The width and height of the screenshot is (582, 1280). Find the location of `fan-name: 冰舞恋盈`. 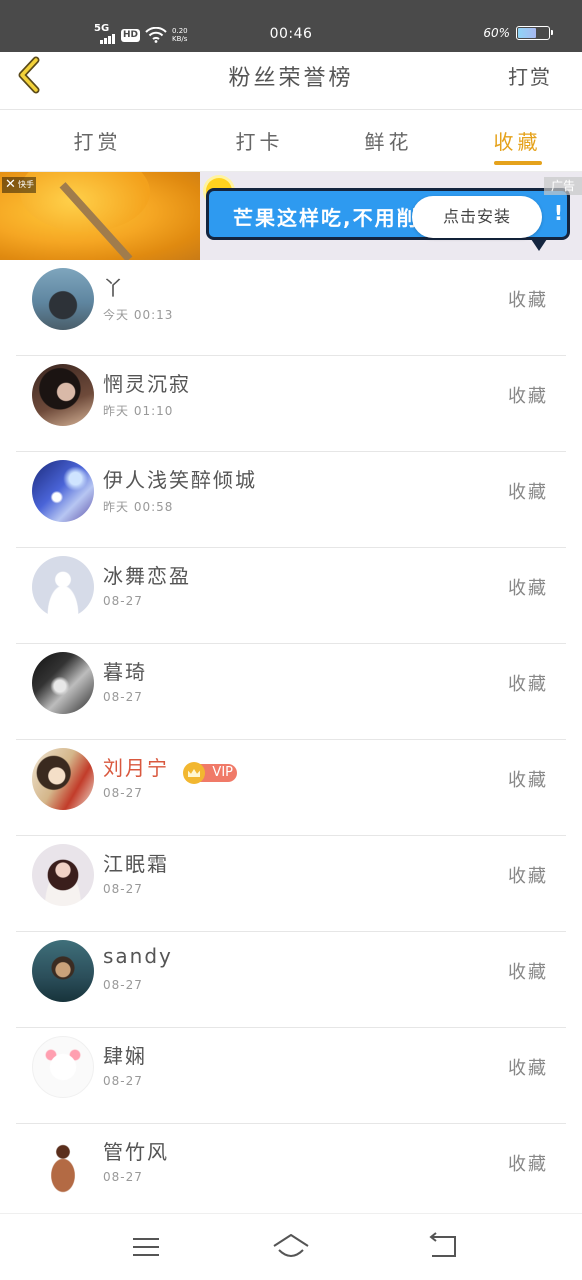

fan-name: 冰舞恋盈 is located at coordinates (147, 576).